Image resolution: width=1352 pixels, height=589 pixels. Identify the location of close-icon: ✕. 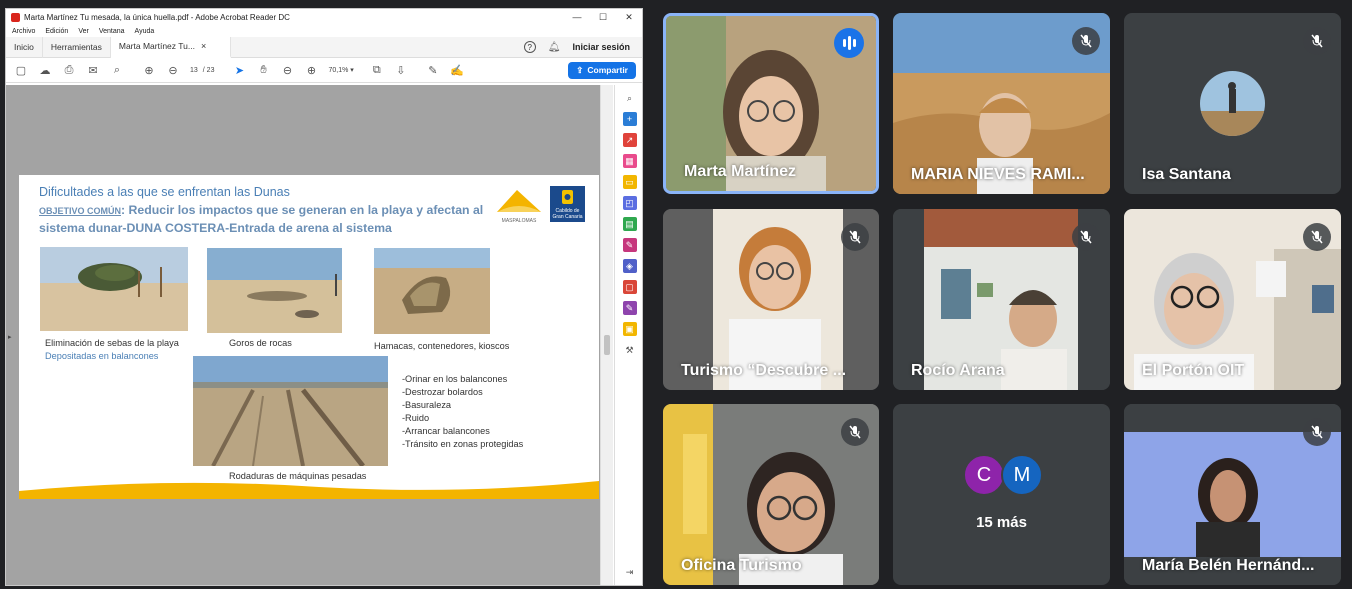
(629, 17).